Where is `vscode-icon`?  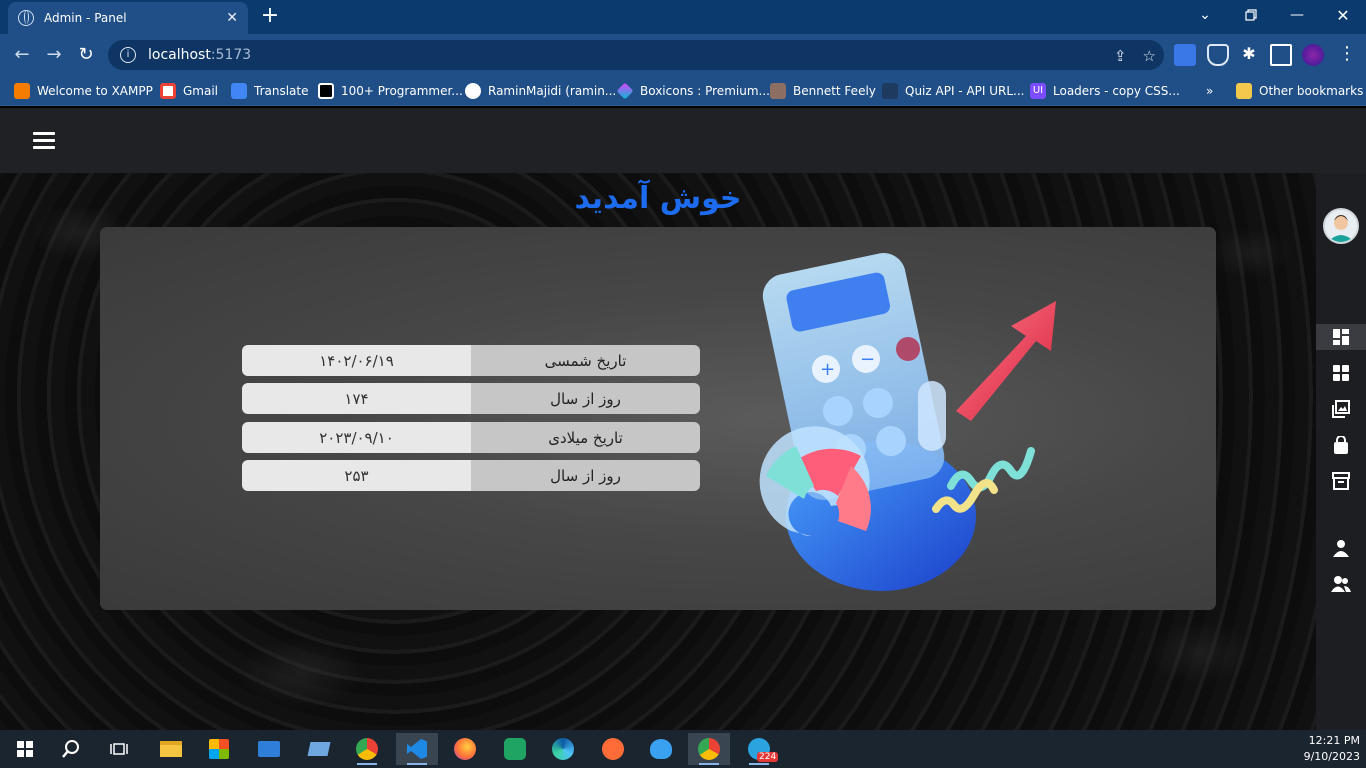 vscode-icon is located at coordinates (417, 749).